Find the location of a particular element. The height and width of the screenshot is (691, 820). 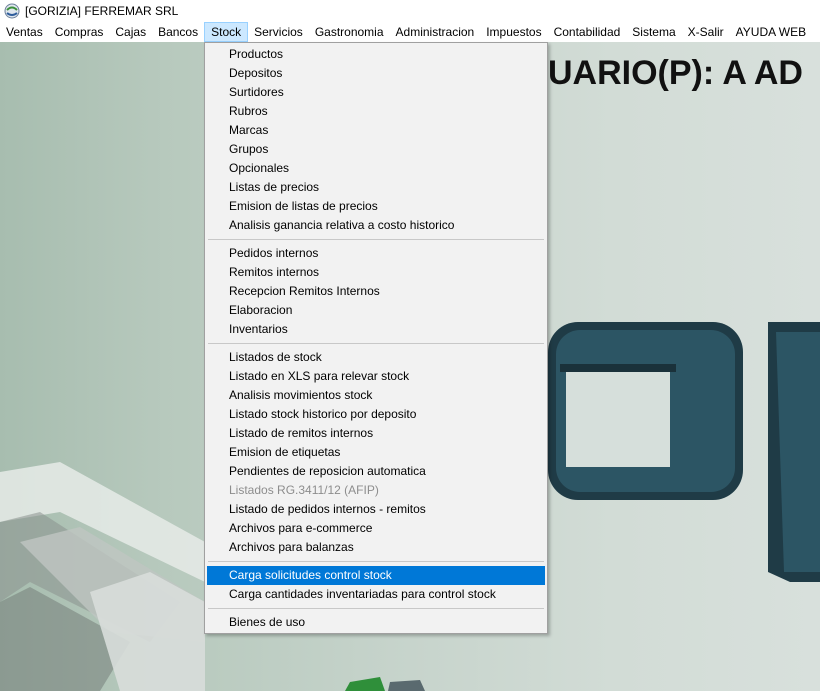

stock-menu-item-grupos: Grupos is located at coordinates (376, 149).